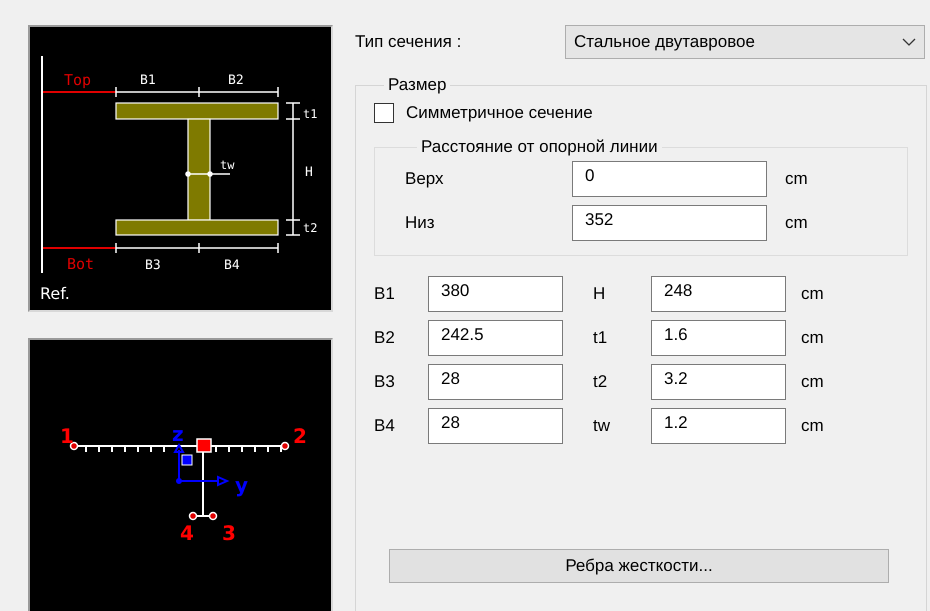 This screenshot has width=930, height=611. Describe the element at coordinates (67, 436) in the screenshot. I see `node-label: 1` at that location.